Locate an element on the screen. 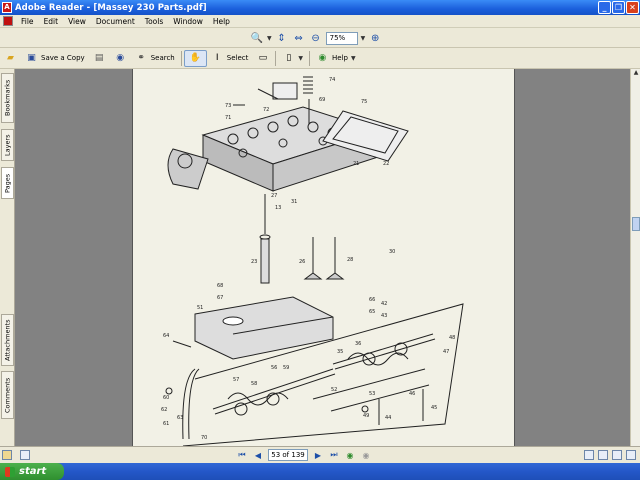  tab-bookmarks: Bookmarks is located at coordinates (7, 98).